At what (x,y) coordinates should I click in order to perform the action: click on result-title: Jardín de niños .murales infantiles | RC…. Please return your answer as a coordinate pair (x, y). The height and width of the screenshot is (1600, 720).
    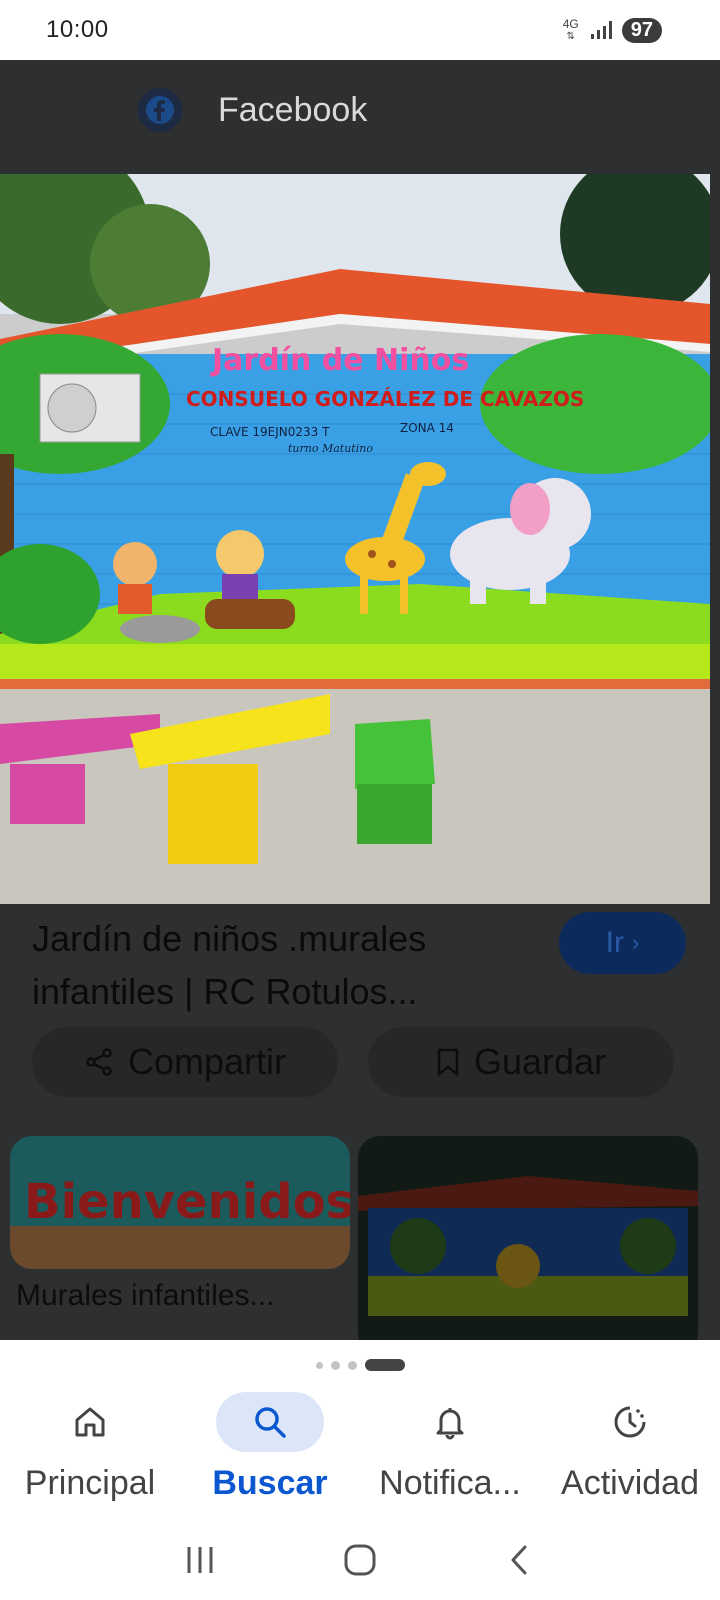
    Looking at the image, I should click on (282, 965).